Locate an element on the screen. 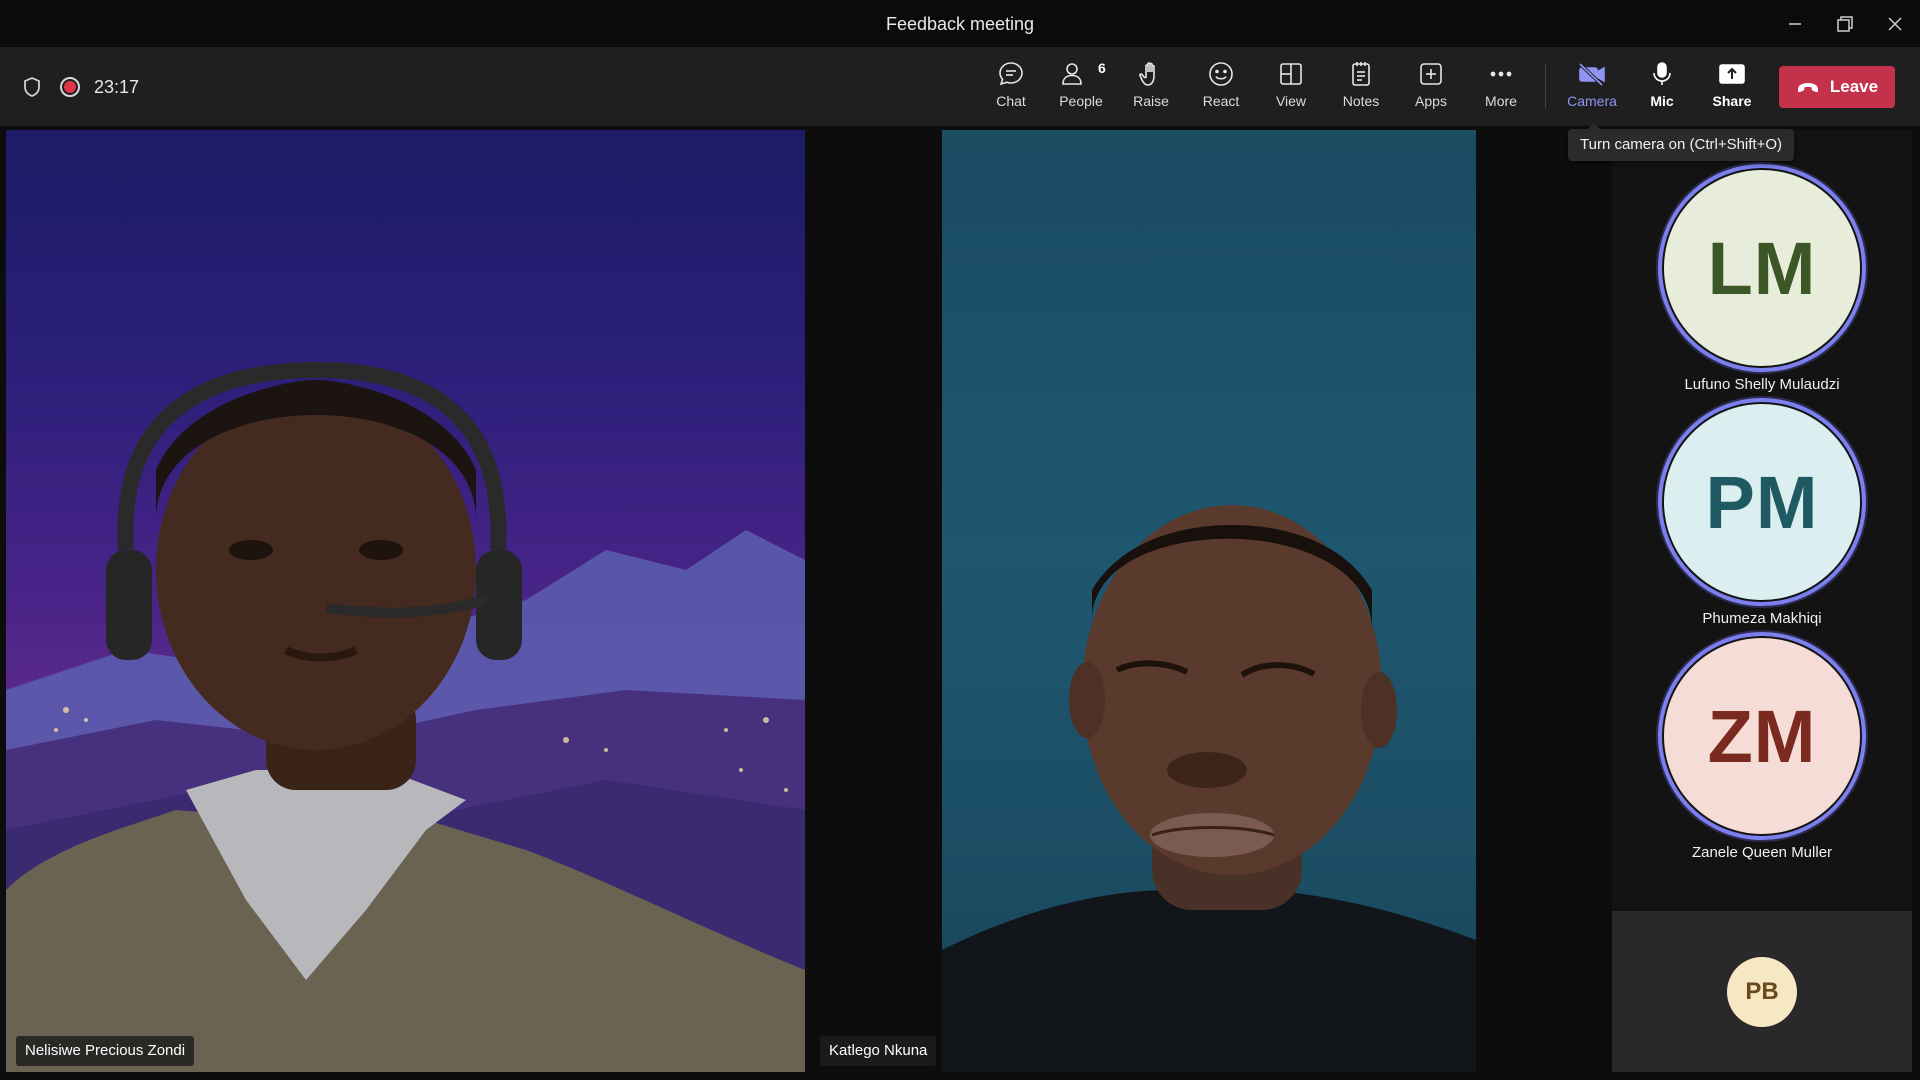 The image size is (1920, 1080). avatar: LM is located at coordinates (1762, 268).